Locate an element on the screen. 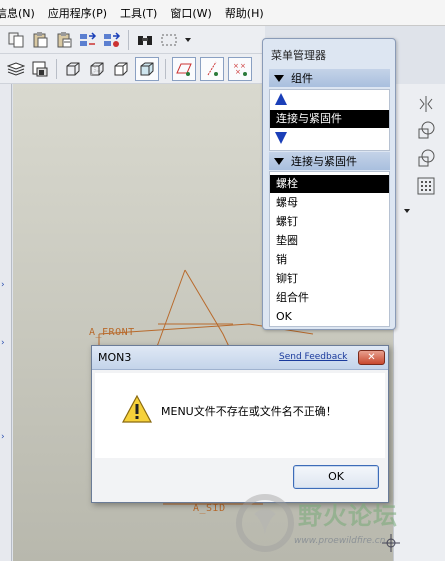 The width and height of the screenshot is (445, 561). wireframe-icon is located at coordinates (73, 69).